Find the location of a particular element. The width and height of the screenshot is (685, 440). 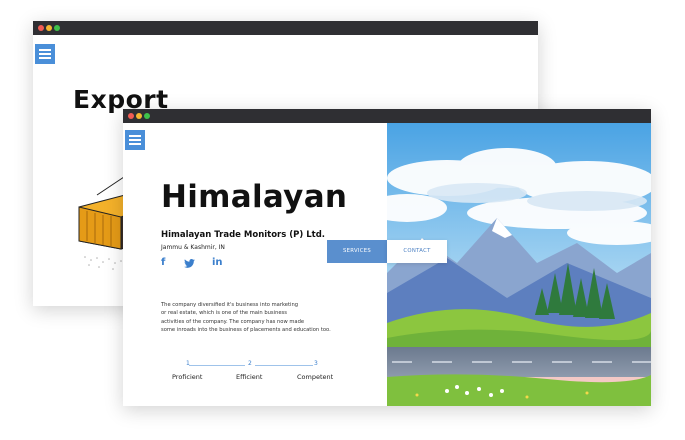

step-number-1: 1 is located at coordinates (188, 363).